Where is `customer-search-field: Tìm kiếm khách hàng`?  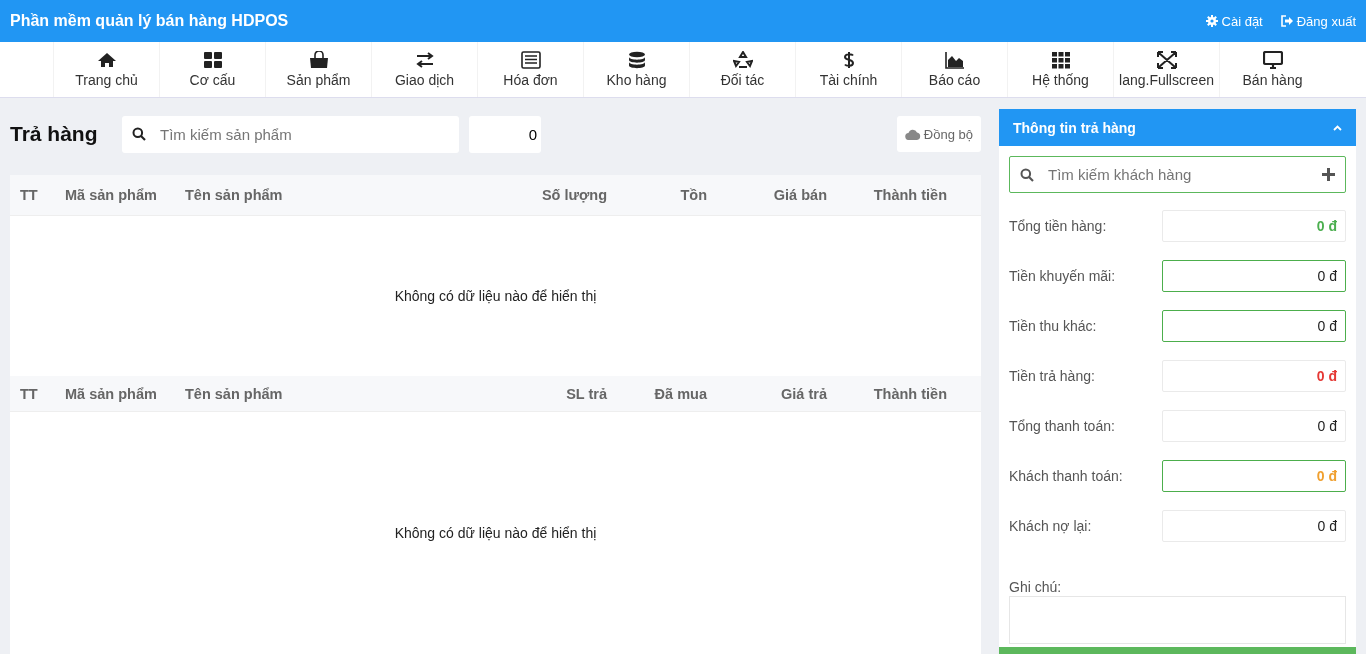
customer-search-field: Tìm kiếm khách hàng is located at coordinates (1177, 174).